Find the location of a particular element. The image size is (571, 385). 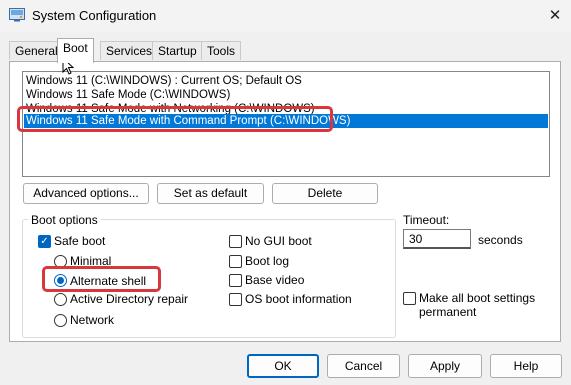

tab-tools: Tools is located at coordinates (221, 50).